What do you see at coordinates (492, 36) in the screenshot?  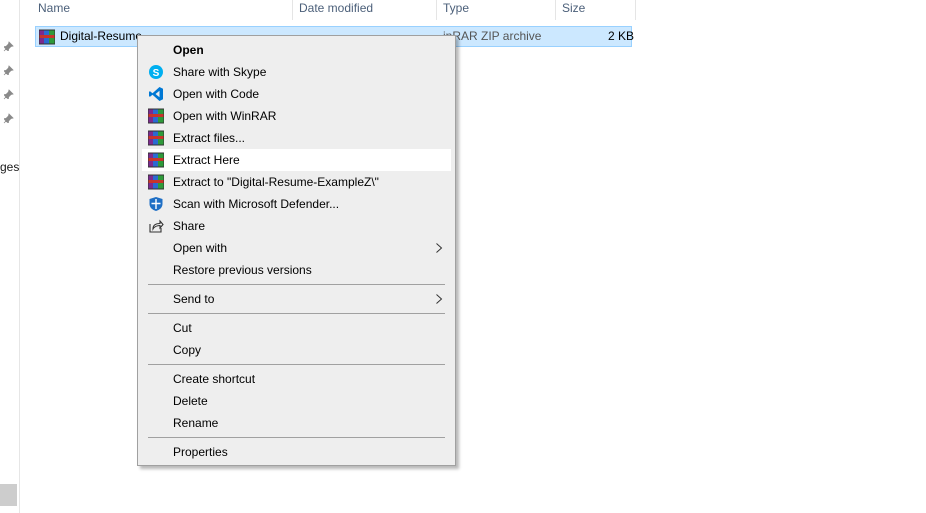 I see `file-type: inRAR ZIP archive` at bounding box center [492, 36].